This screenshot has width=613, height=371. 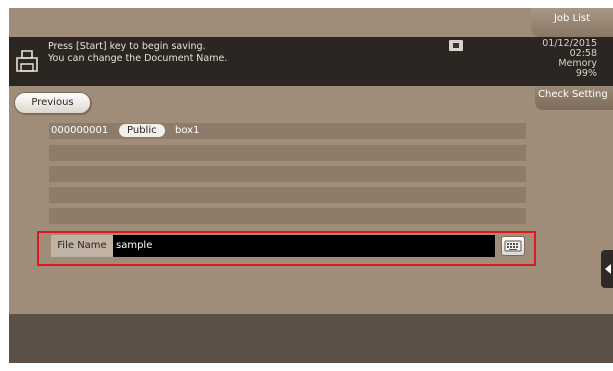 I want to click on previous-button: Previous, so click(x=52, y=103).